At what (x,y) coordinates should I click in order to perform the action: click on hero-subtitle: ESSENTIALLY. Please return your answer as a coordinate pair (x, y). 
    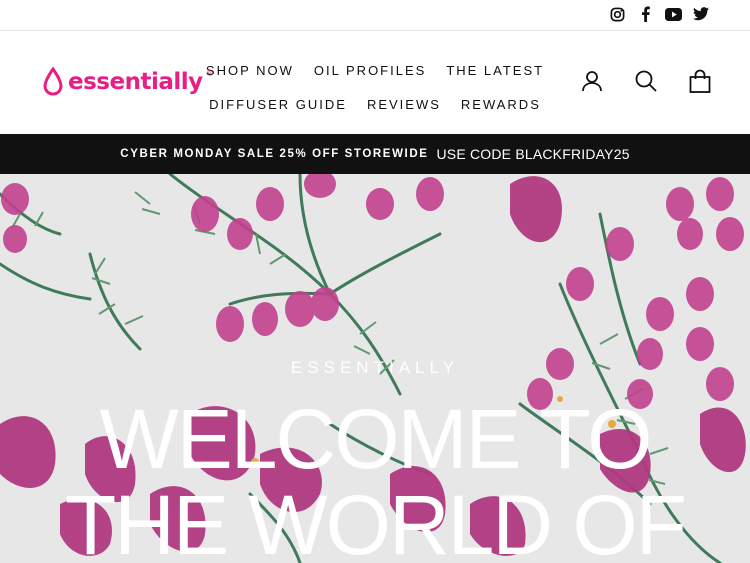
    Looking at the image, I should click on (375, 367).